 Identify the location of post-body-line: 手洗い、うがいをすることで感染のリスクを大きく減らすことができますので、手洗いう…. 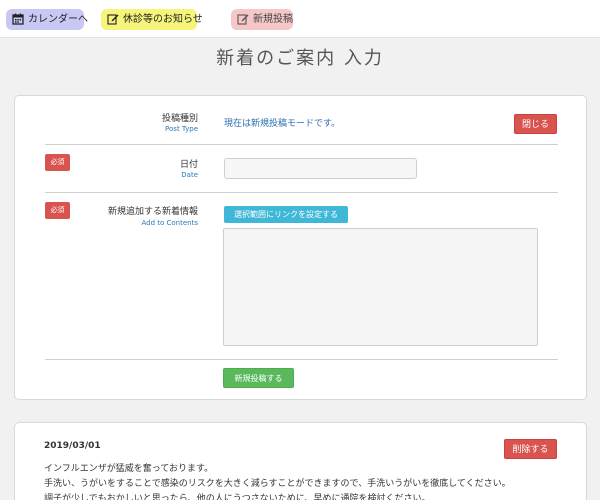
(277, 484).